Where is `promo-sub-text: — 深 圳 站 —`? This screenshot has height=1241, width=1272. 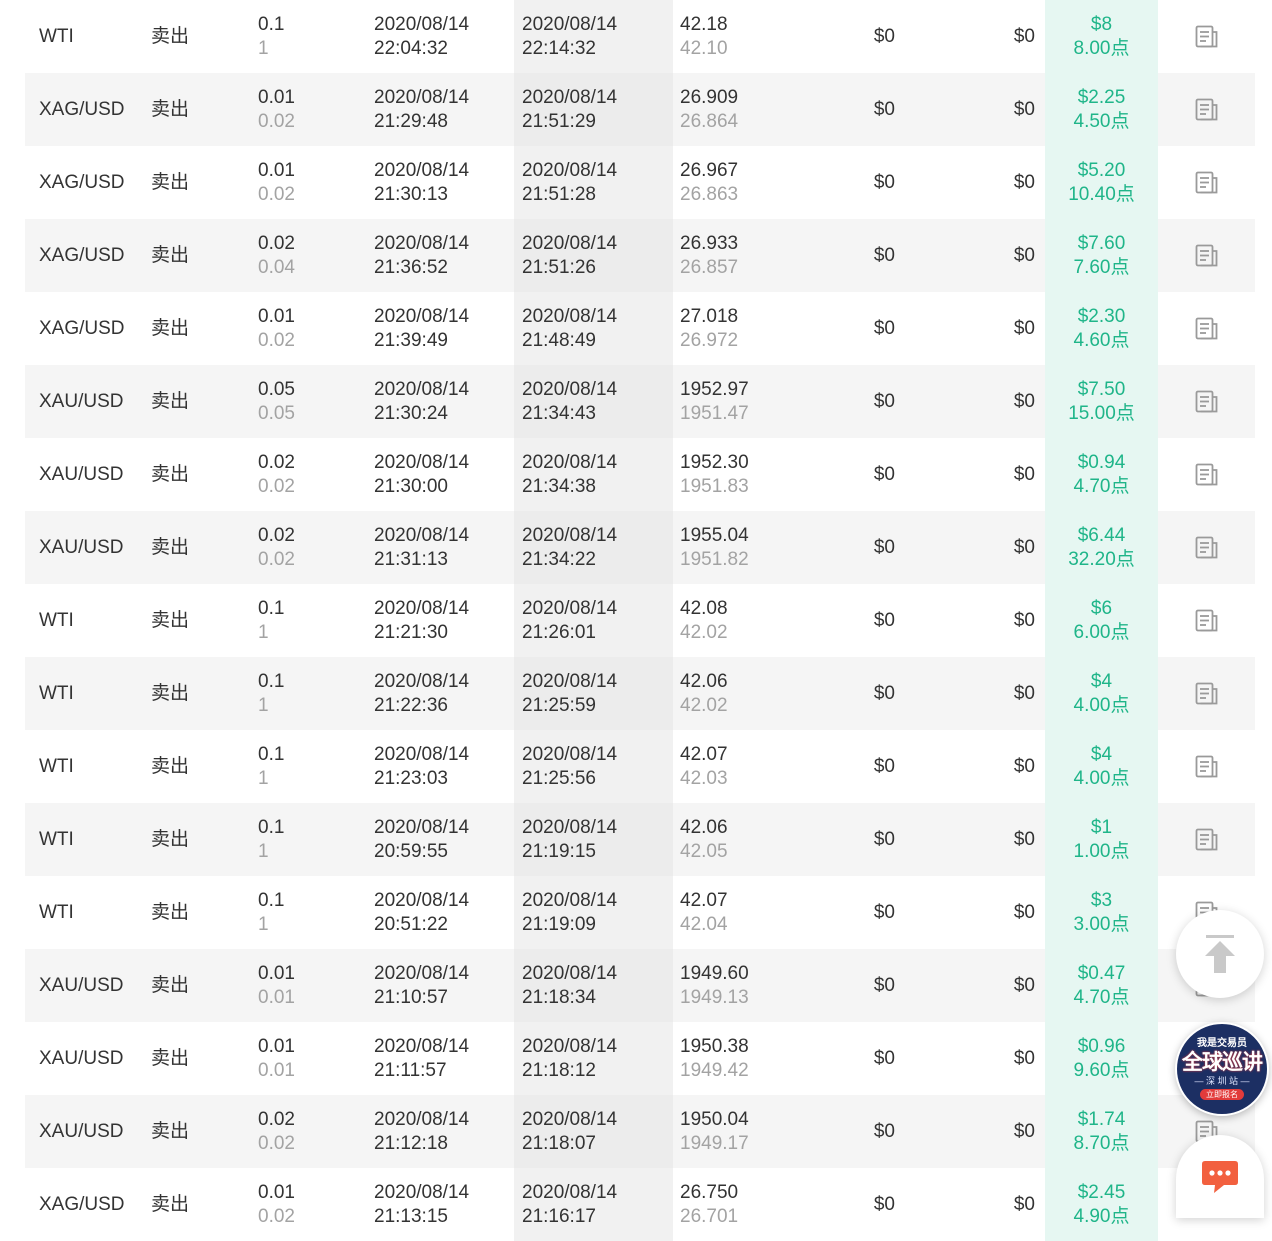
promo-sub-text: — 深 圳 站 — is located at coordinates (1222, 1081).